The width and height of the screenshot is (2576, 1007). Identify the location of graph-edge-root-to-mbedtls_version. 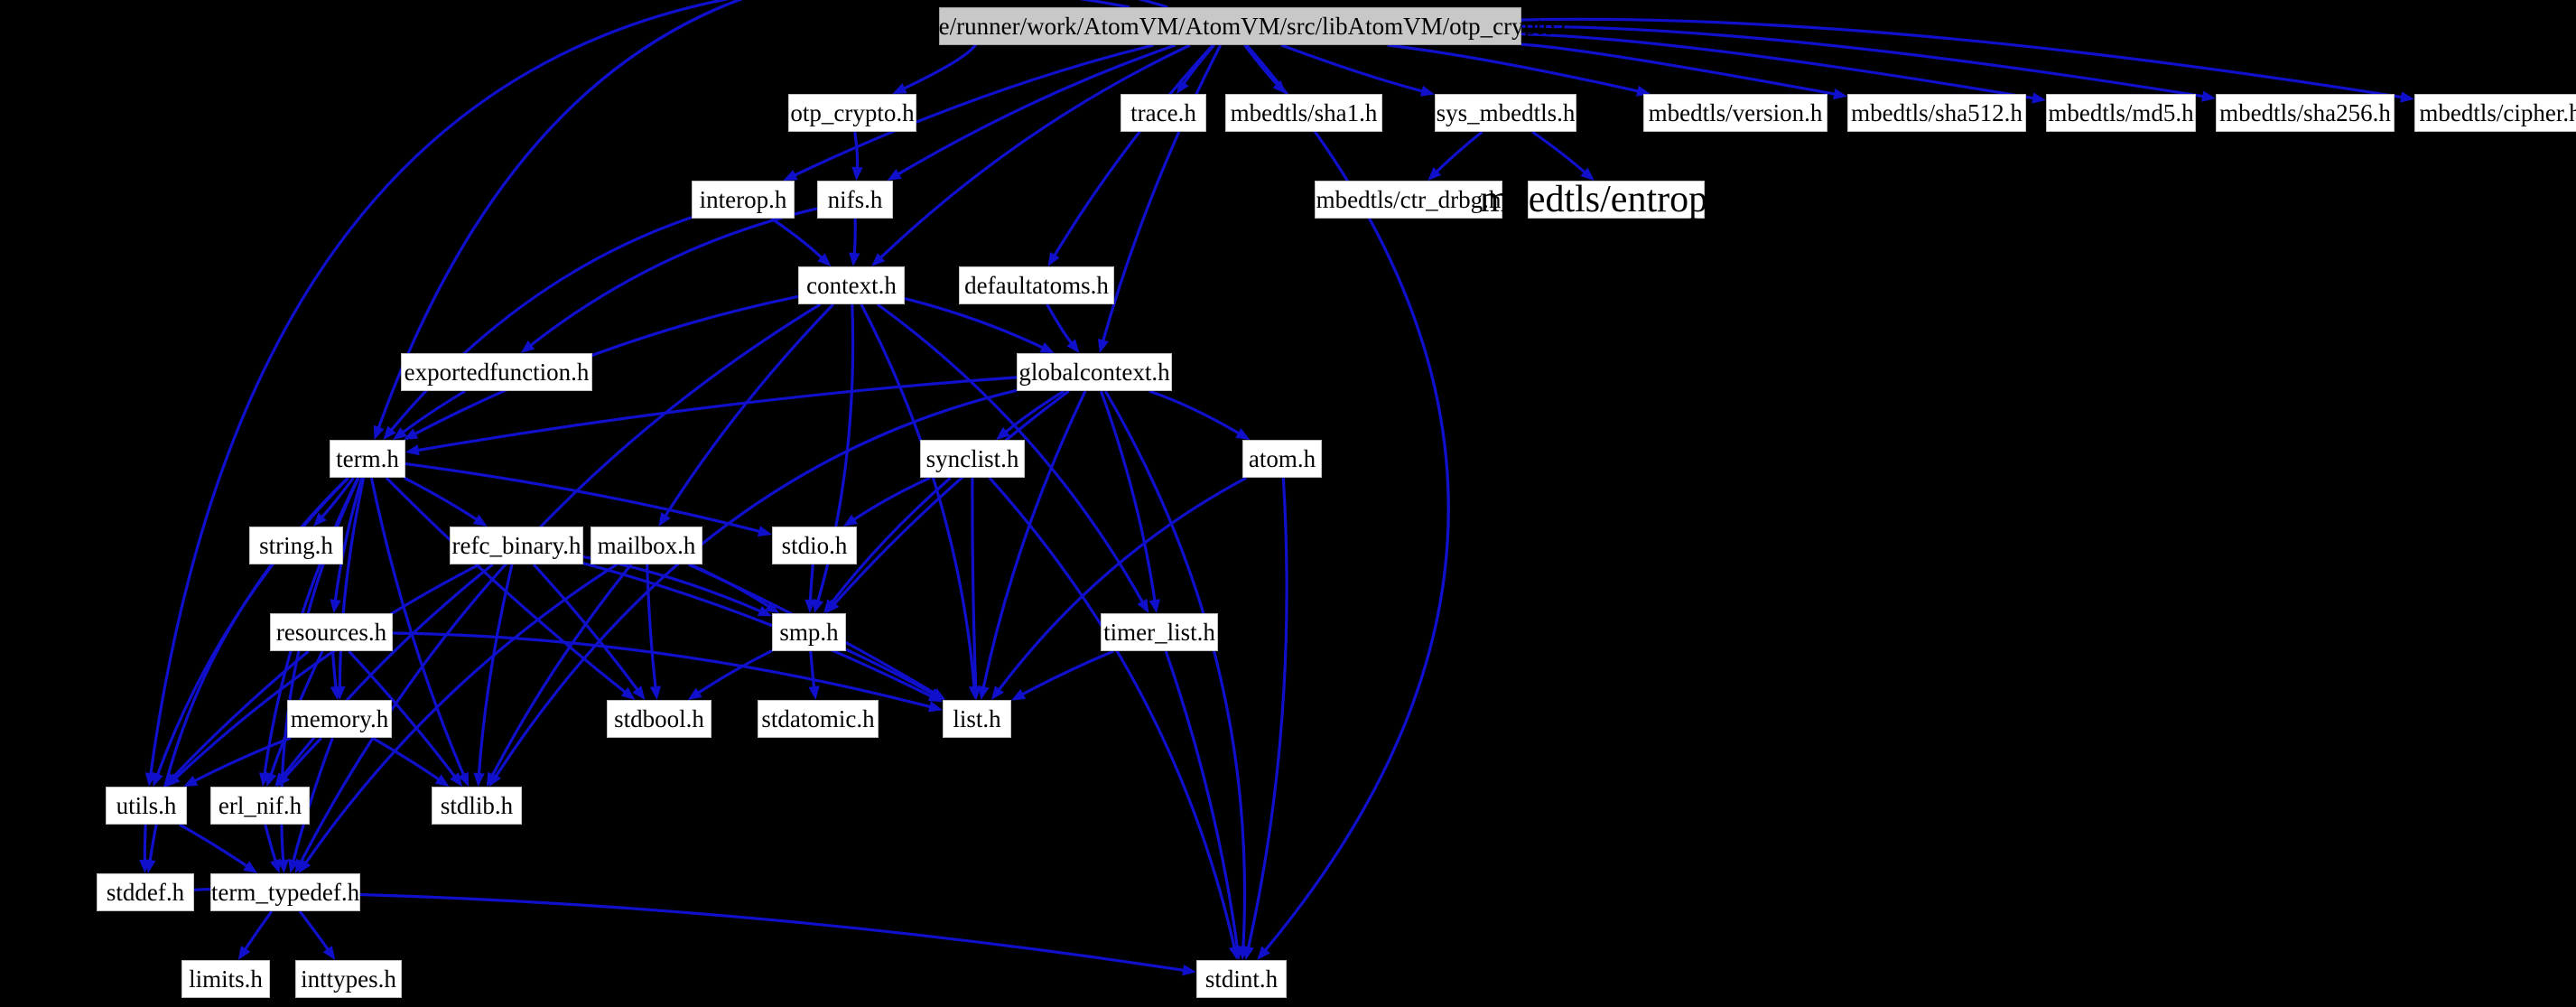
(1513, 68).